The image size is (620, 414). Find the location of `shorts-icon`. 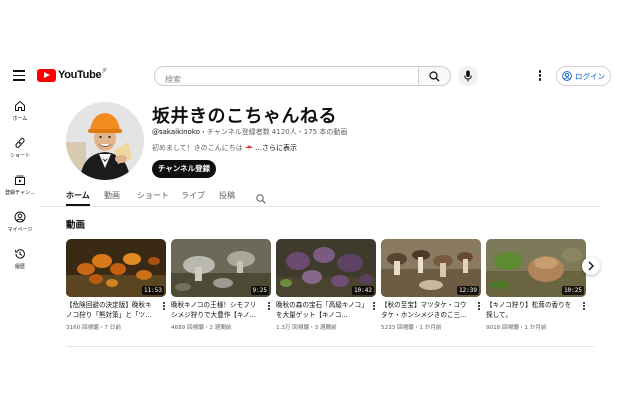

shorts-icon is located at coordinates (20, 142).